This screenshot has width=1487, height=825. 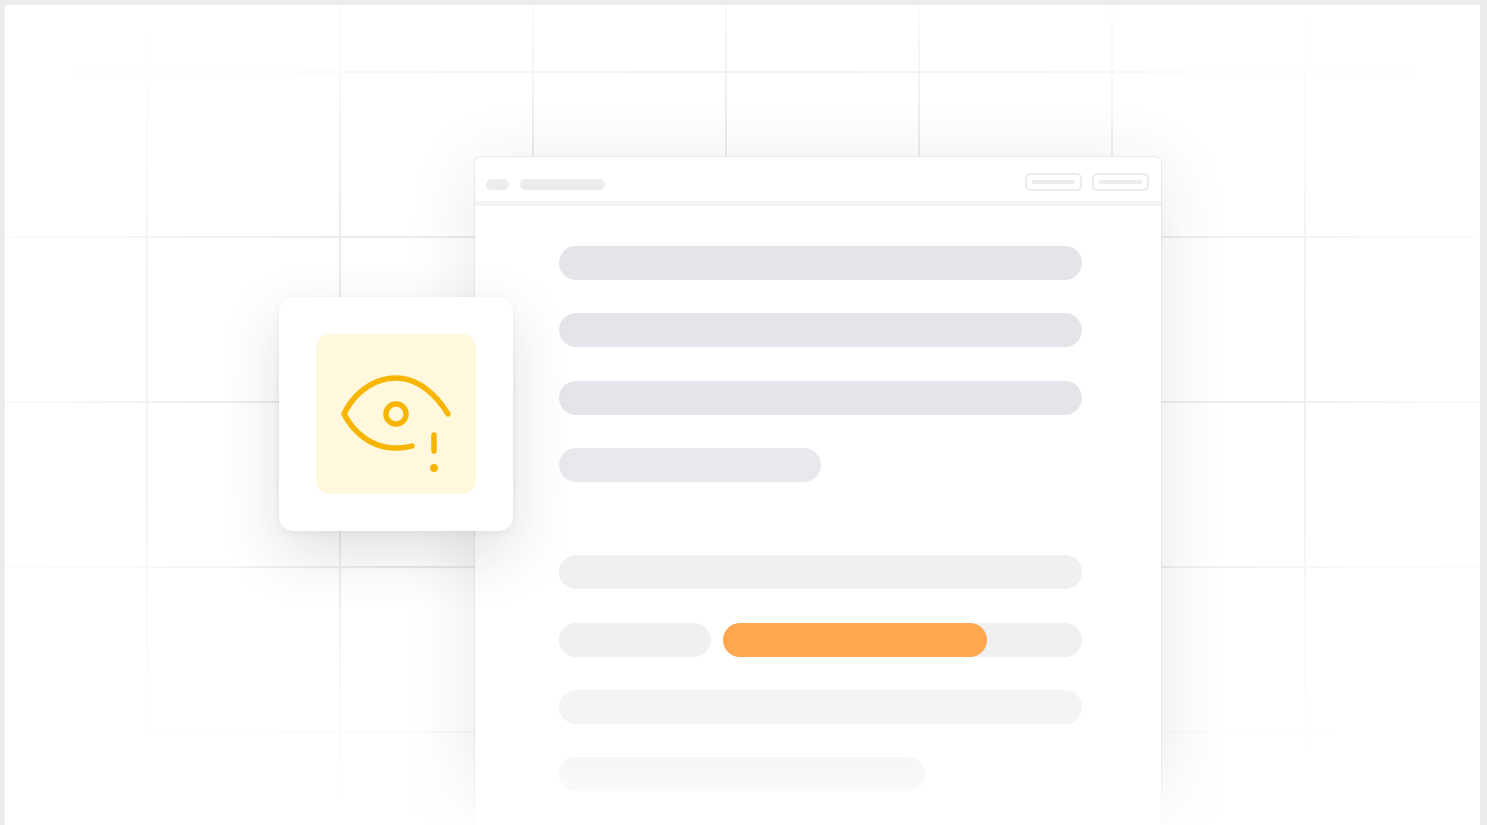 What do you see at coordinates (396, 423) in the screenshot?
I see `eye-warning-icon` at bounding box center [396, 423].